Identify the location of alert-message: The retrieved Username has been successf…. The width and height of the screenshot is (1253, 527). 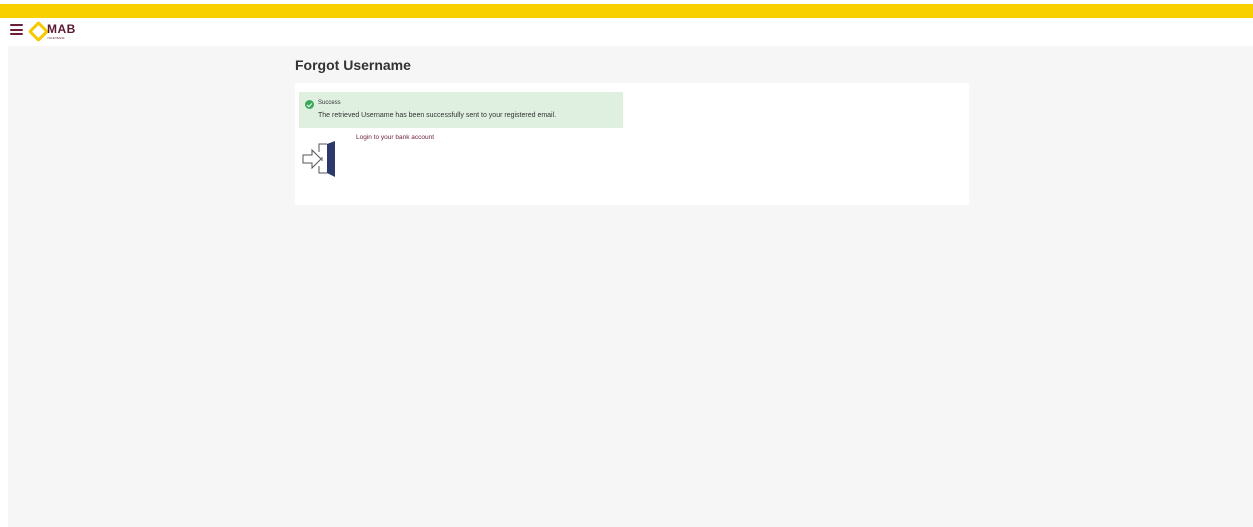
(437, 115).